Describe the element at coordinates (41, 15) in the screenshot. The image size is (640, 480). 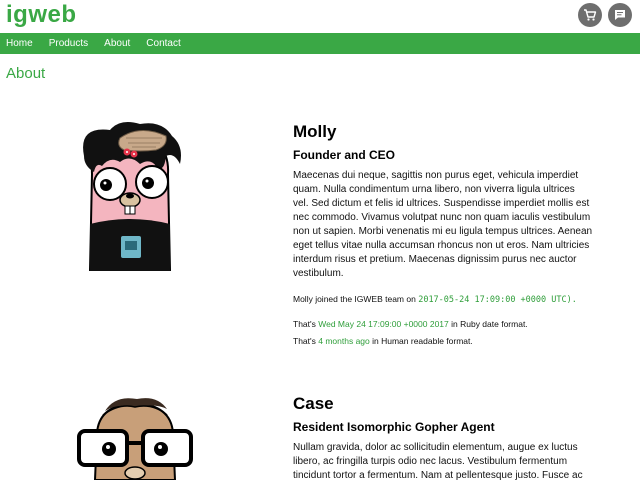
I see `brand-logo: igweb` at that location.